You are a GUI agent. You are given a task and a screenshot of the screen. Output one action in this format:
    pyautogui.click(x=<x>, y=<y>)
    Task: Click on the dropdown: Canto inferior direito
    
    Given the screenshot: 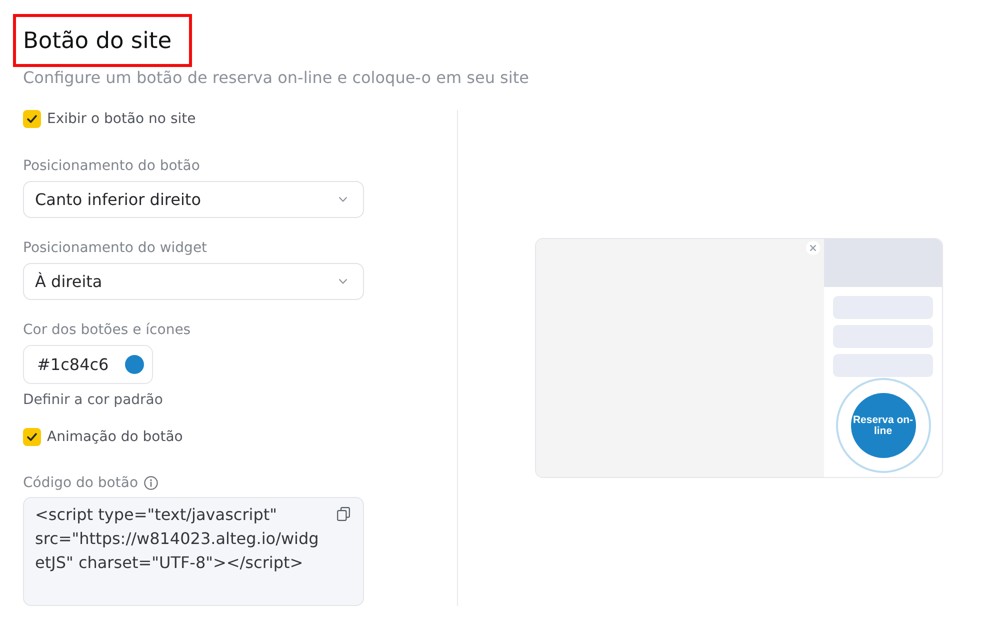 What is the action you would take?
    pyautogui.click(x=193, y=199)
    